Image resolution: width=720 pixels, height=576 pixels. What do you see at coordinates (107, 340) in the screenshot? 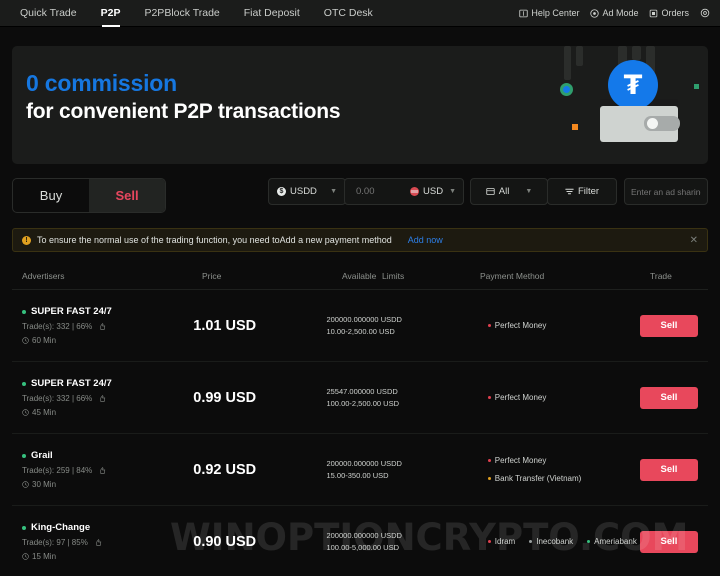
I see `advertiser-response-time: 60 Min` at bounding box center [107, 340].